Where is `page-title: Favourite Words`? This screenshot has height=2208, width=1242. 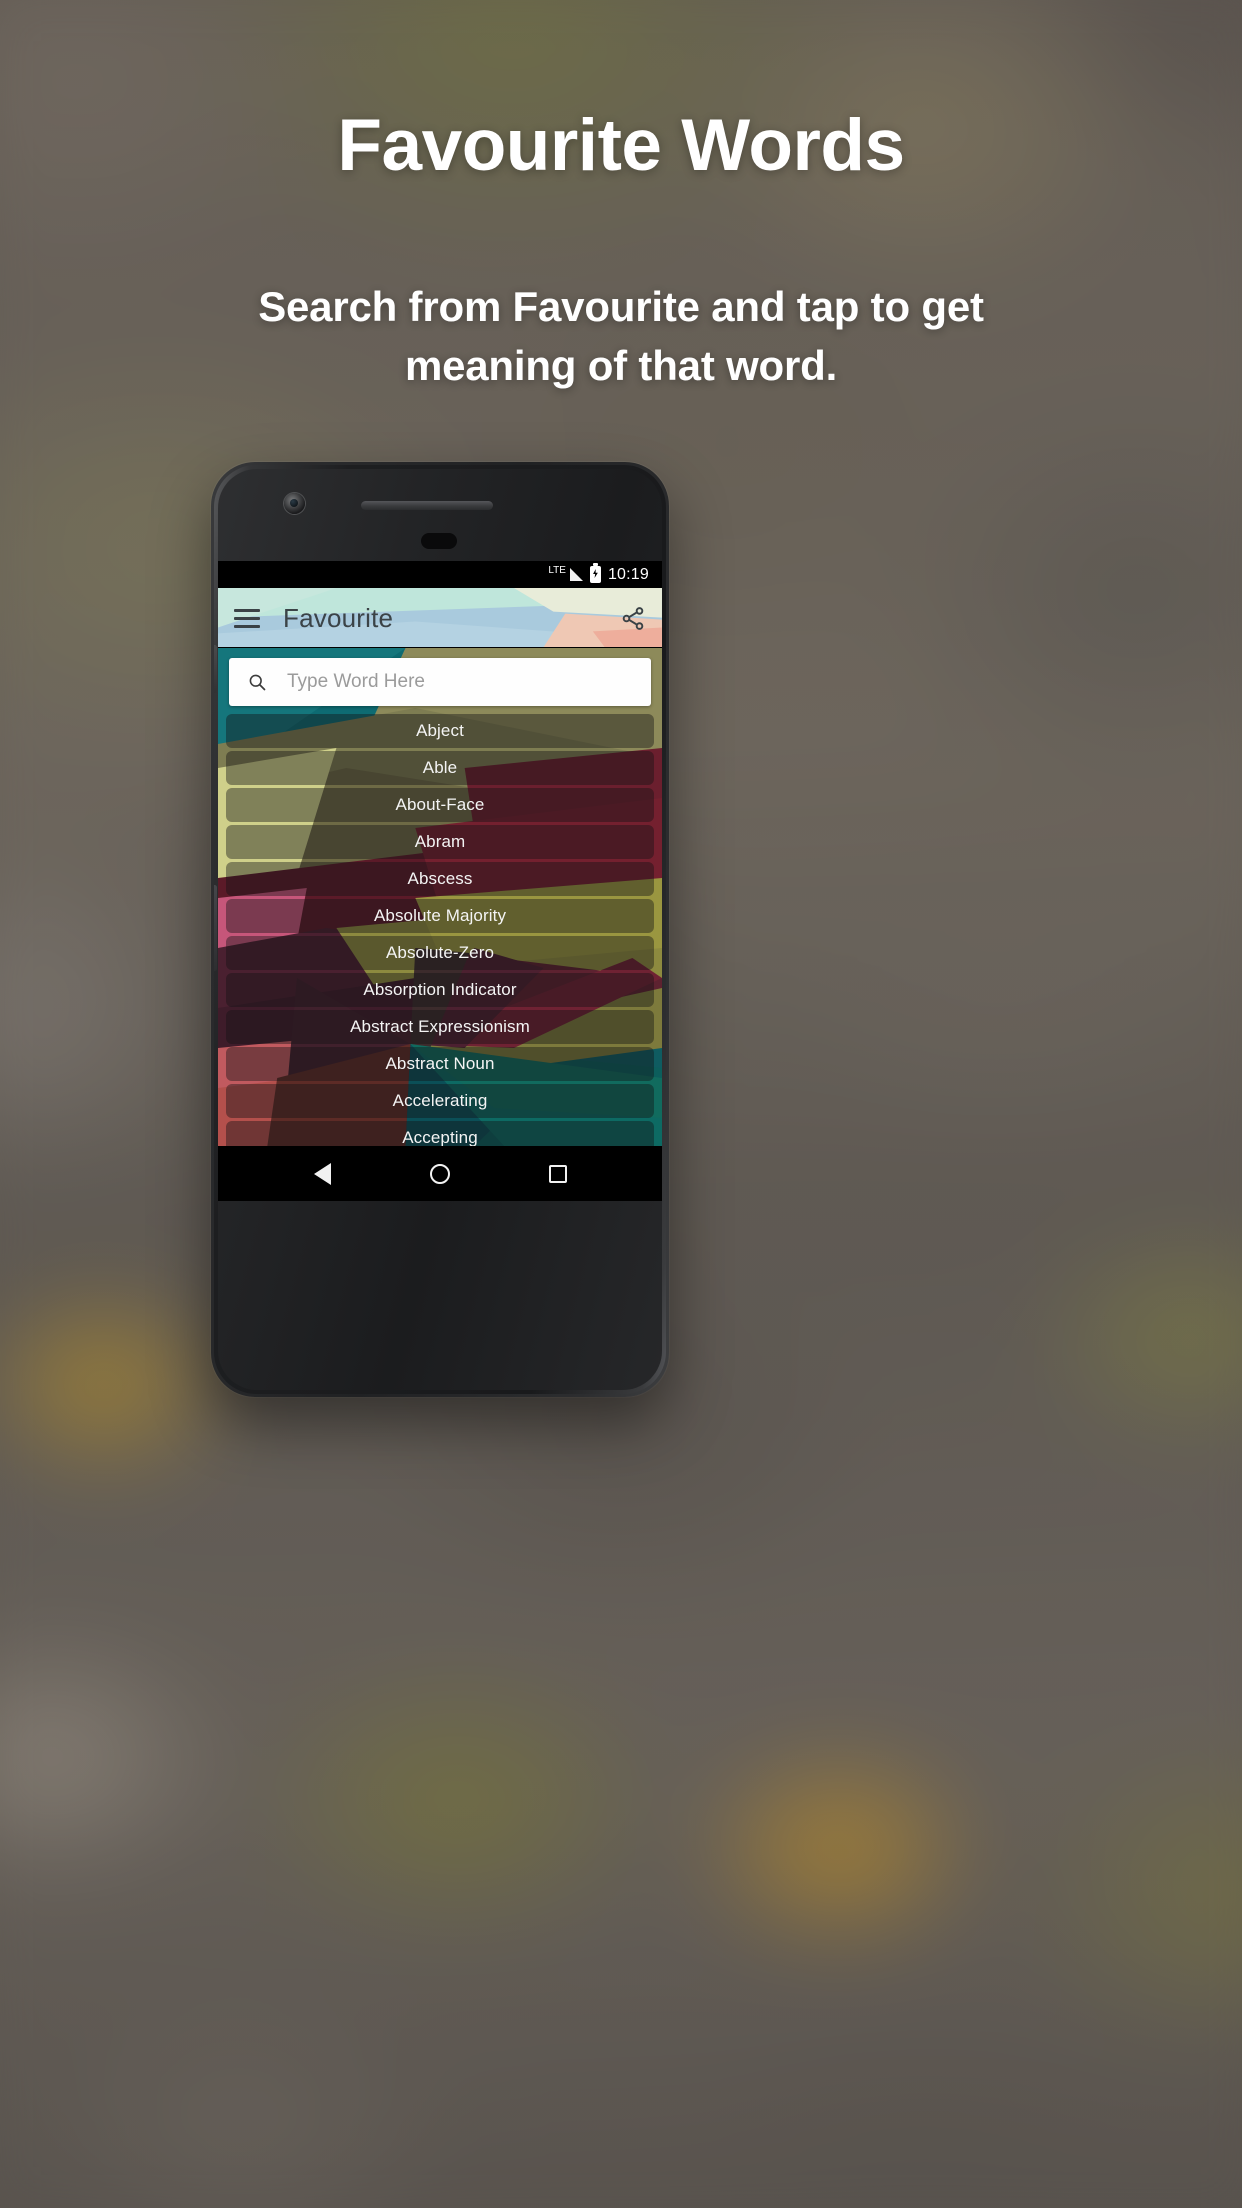
page-title: Favourite Words is located at coordinates (621, 145).